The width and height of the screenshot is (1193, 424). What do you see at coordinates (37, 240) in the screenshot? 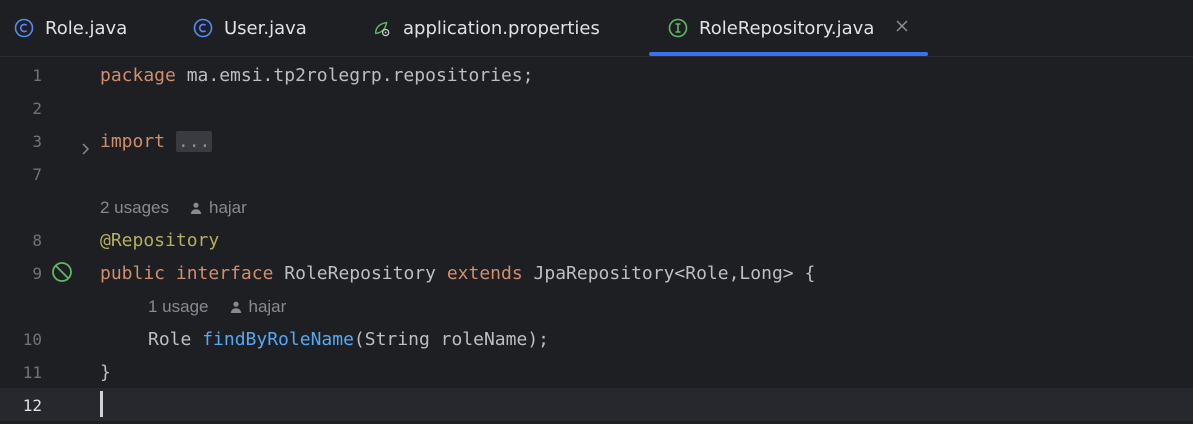
I see `line-number: 8` at bounding box center [37, 240].